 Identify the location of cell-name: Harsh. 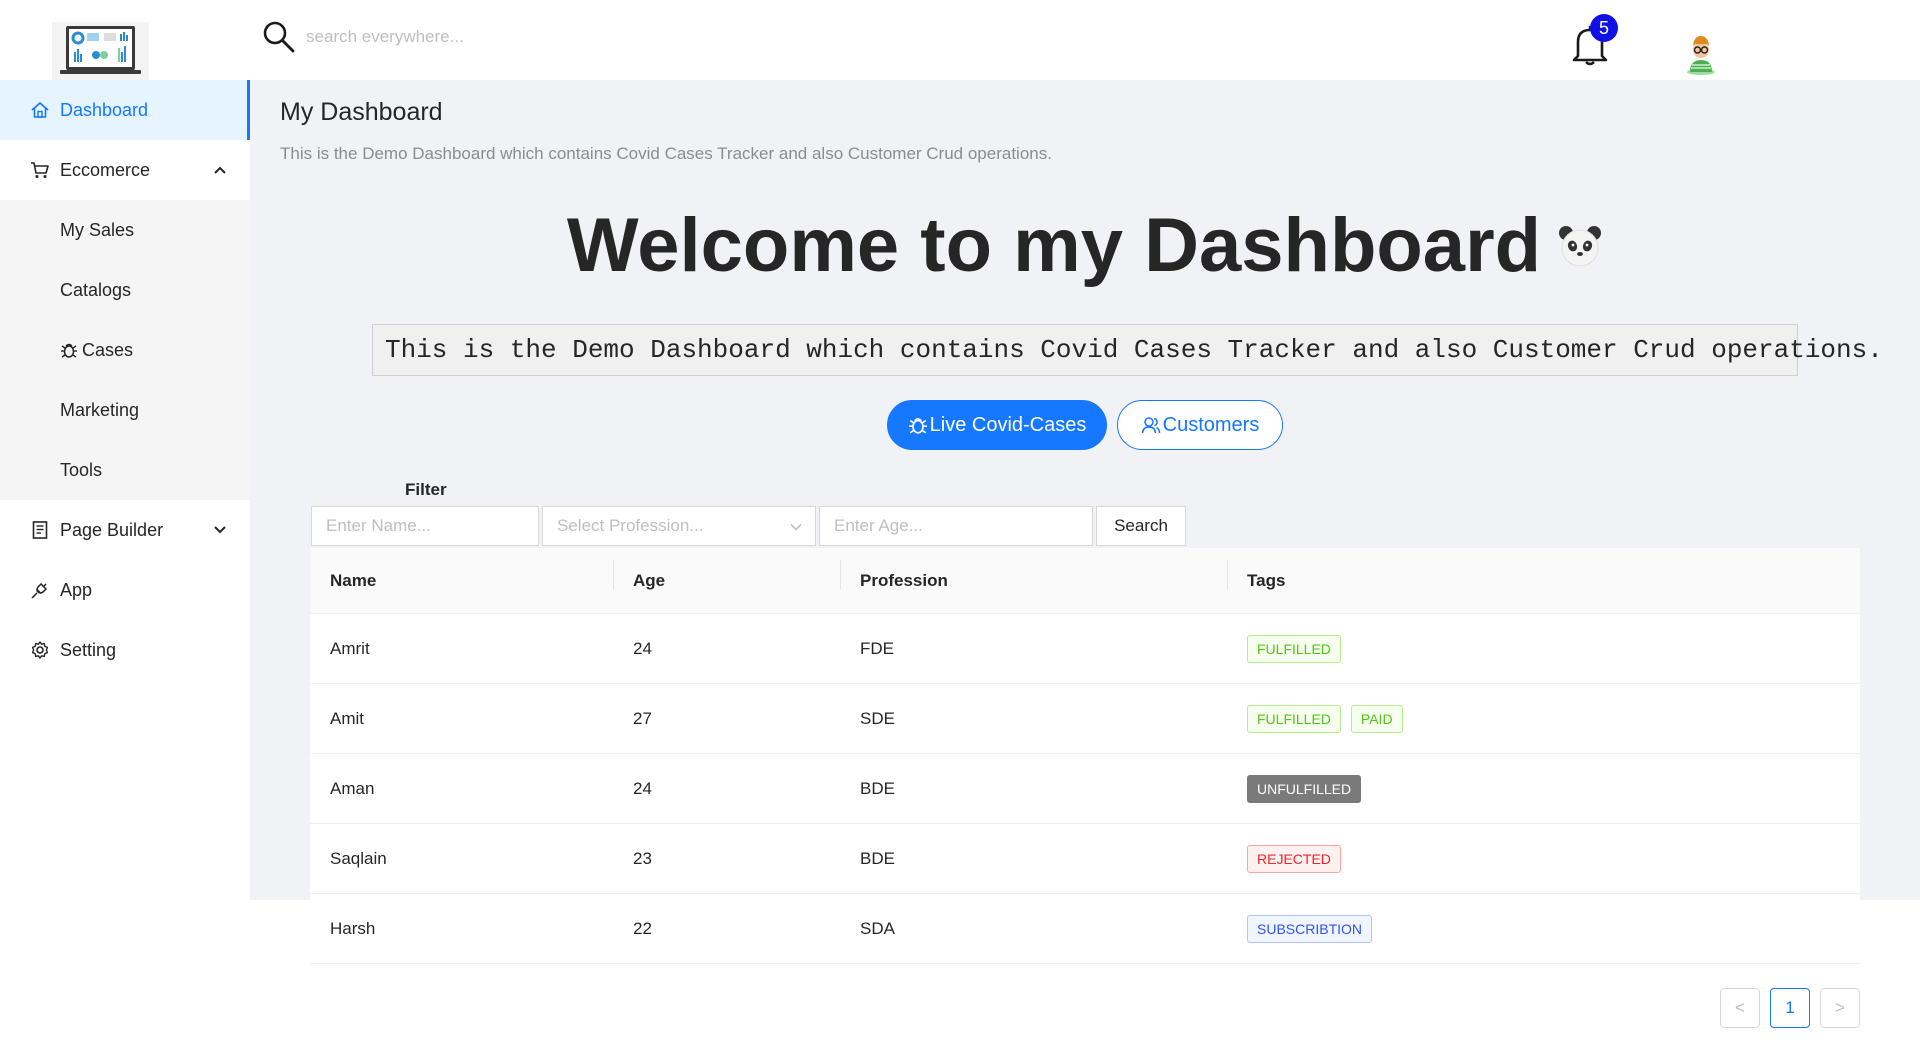
(353, 928).